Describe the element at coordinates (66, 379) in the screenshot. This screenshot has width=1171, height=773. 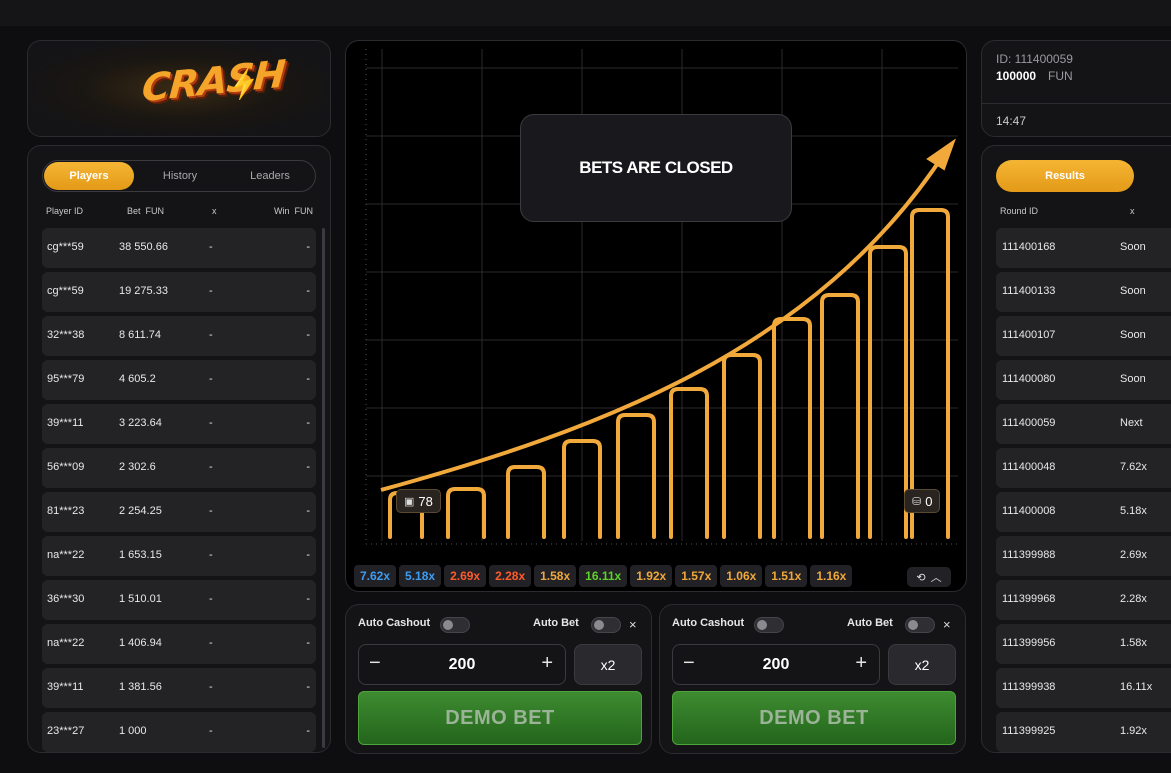
I see `player-id: 95***79` at that location.